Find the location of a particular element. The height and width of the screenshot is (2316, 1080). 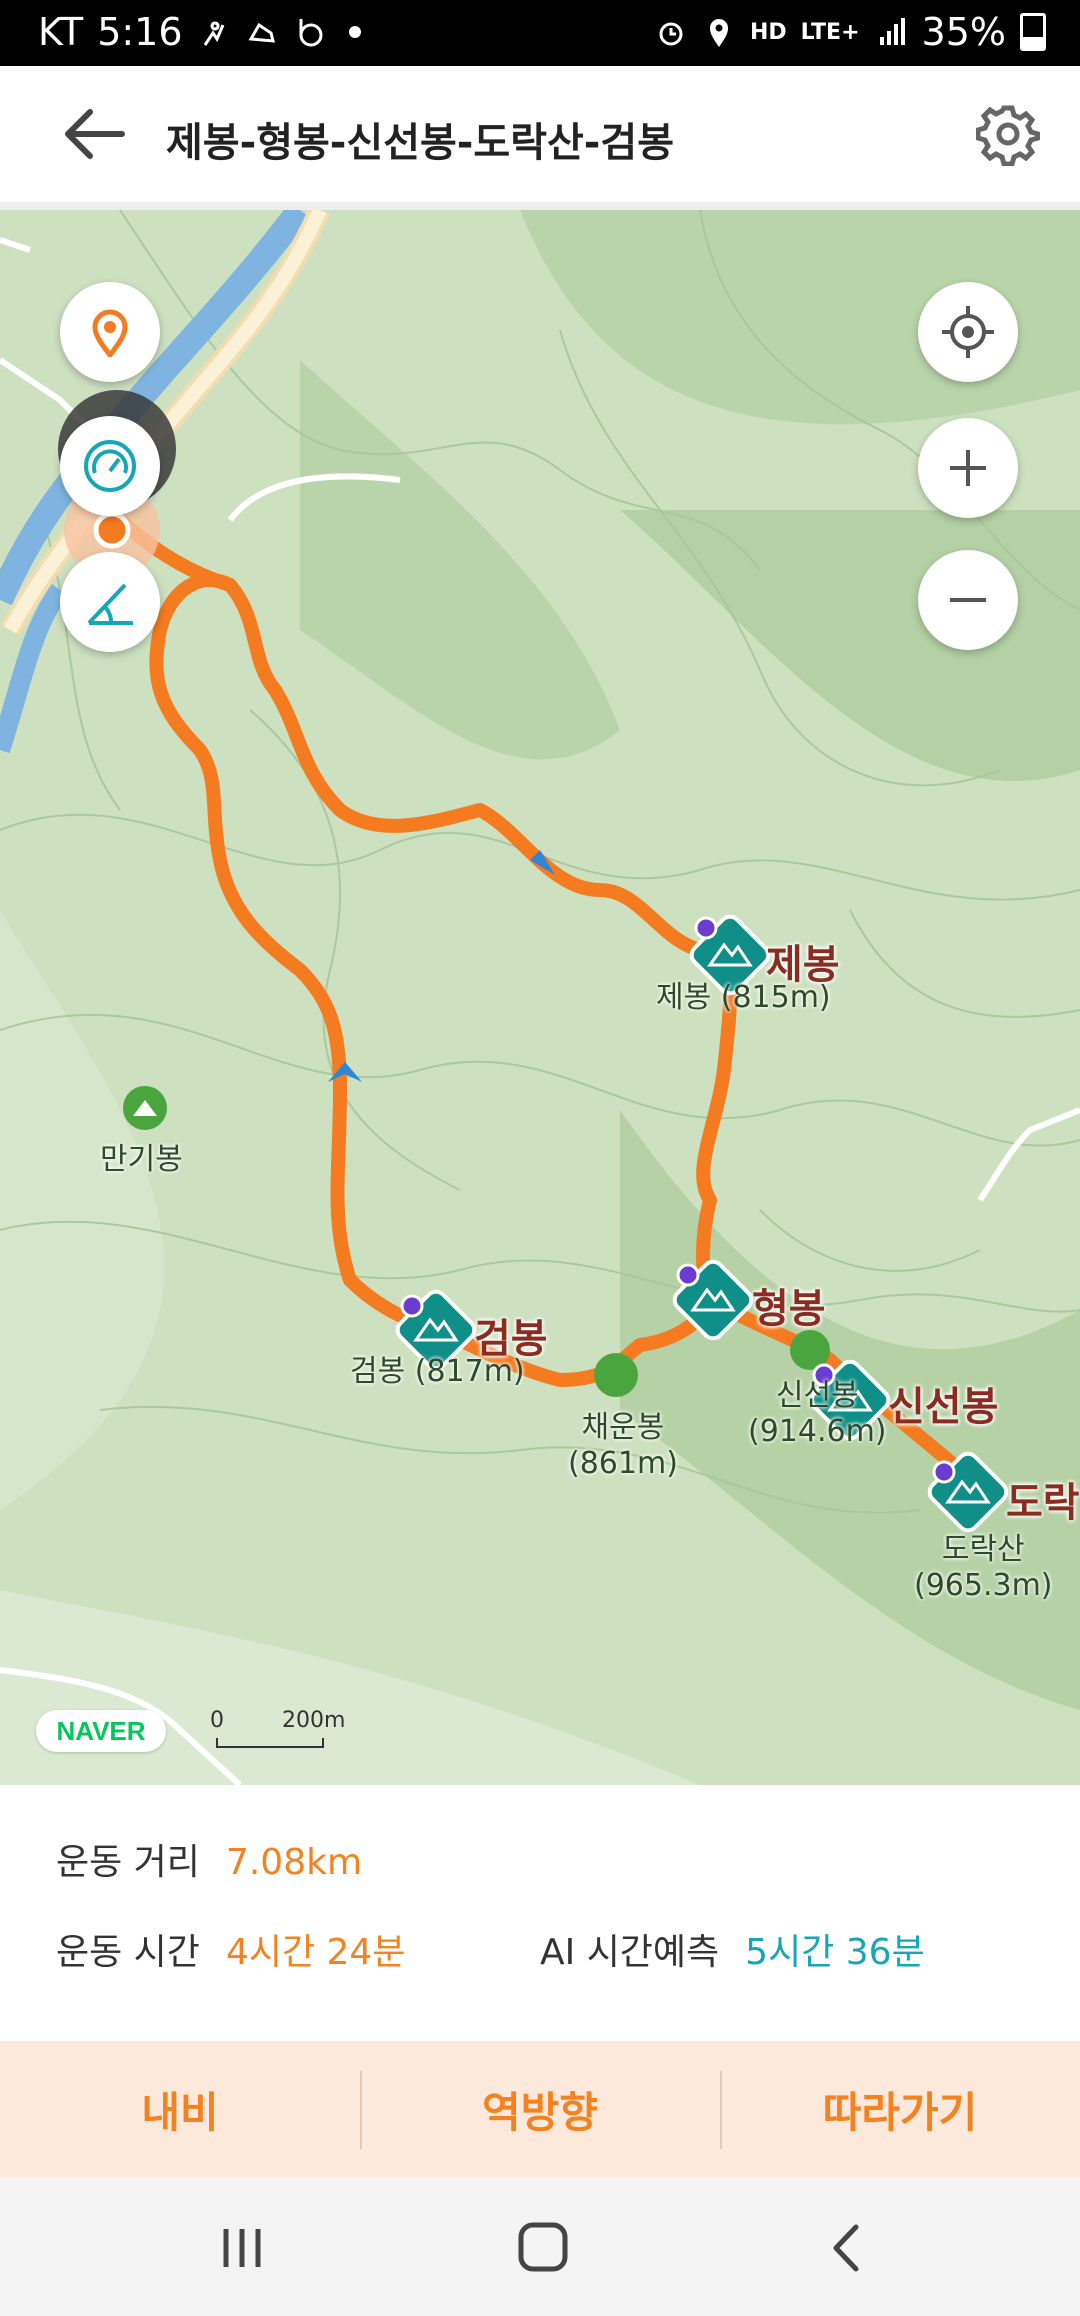

location-pin-button is located at coordinates (110, 332).